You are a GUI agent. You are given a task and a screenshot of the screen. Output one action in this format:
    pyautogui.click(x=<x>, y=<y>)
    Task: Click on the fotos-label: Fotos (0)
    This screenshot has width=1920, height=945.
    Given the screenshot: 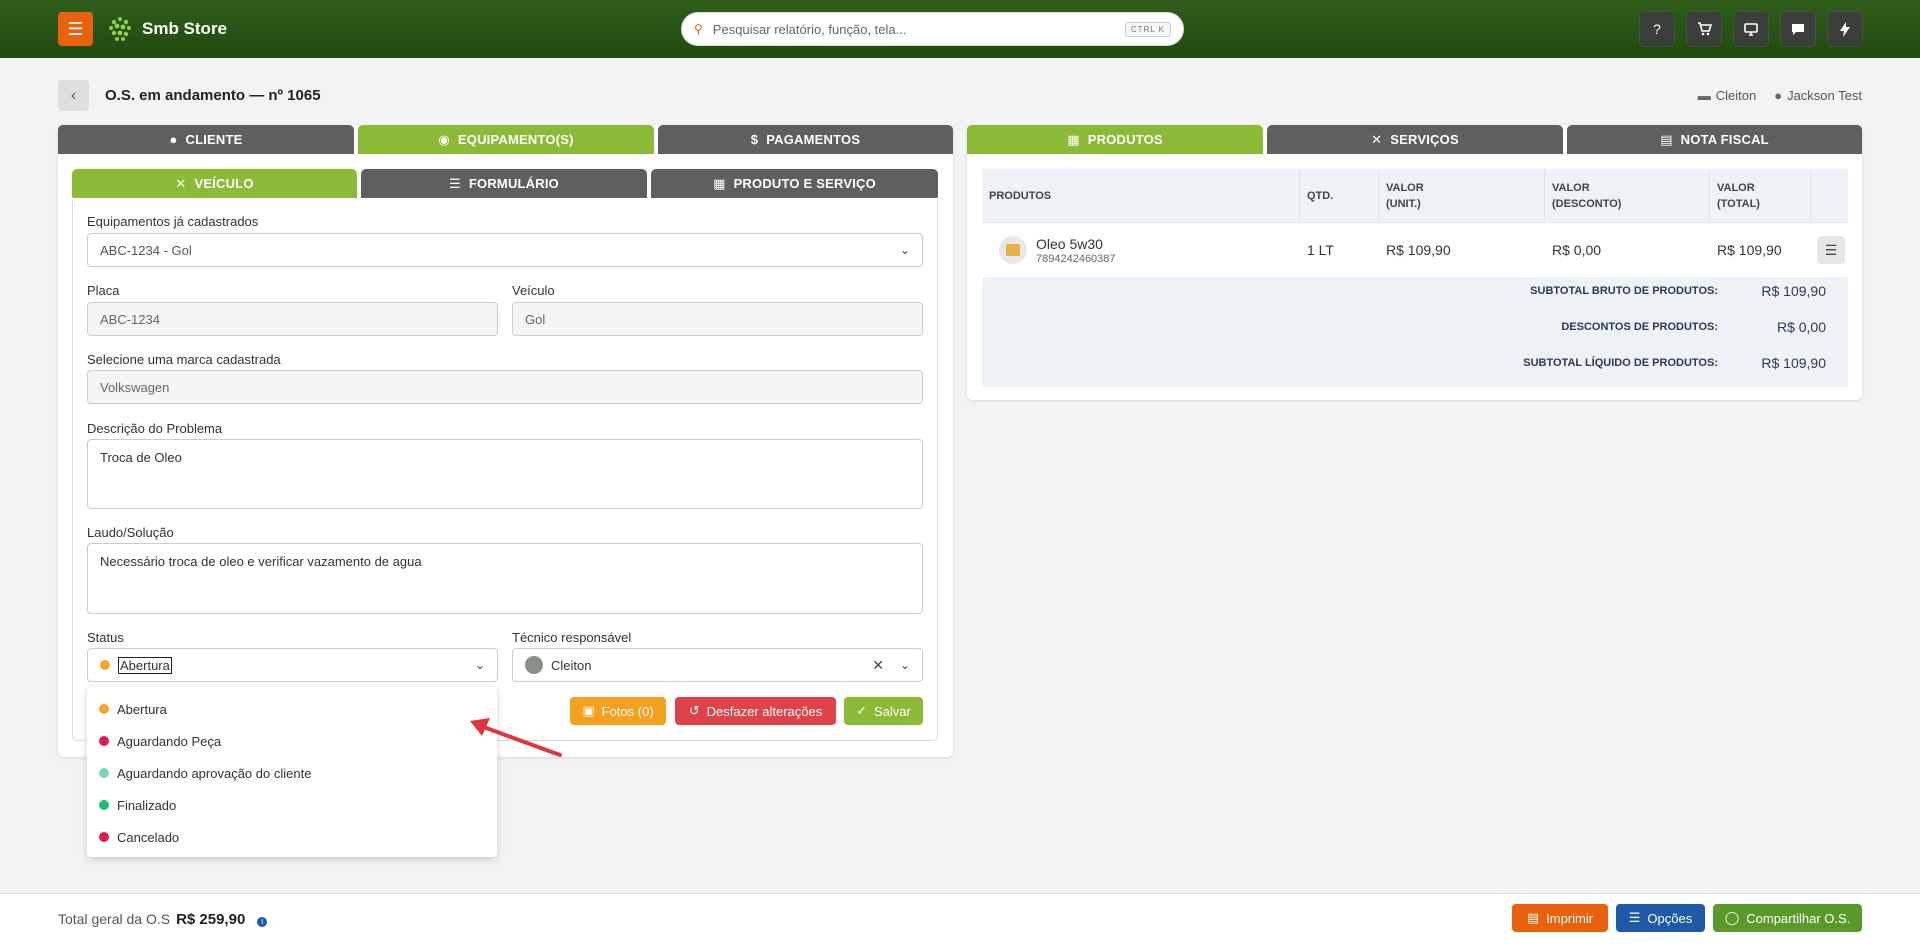 What is the action you would take?
    pyautogui.click(x=627, y=711)
    